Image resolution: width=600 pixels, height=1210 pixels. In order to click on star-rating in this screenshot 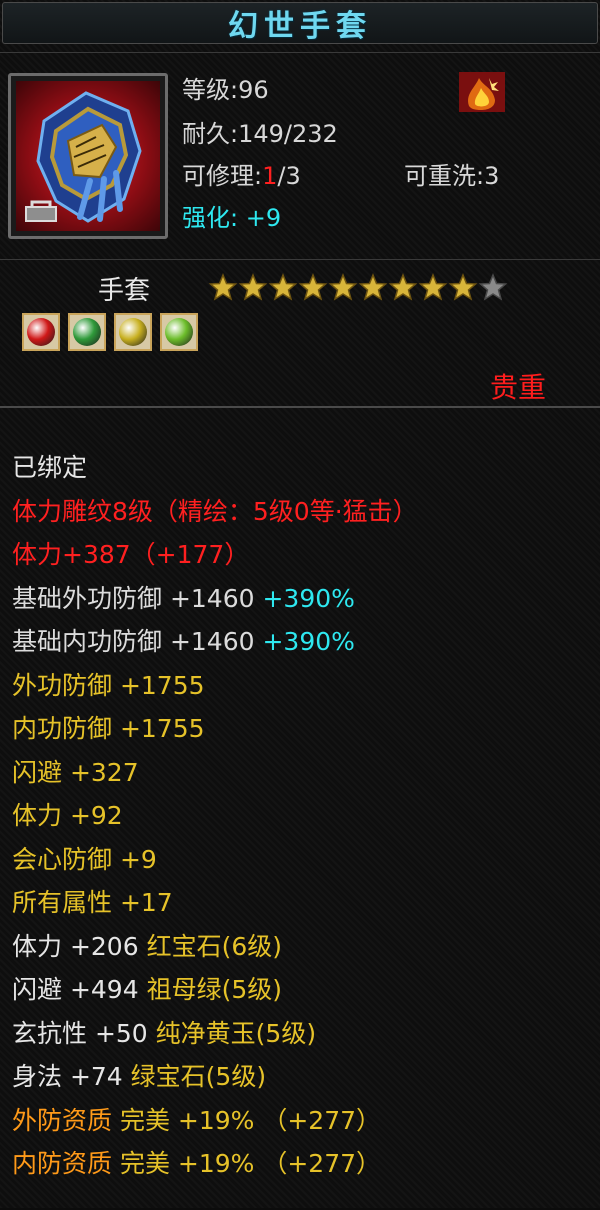, I will do `click(358, 287)`.